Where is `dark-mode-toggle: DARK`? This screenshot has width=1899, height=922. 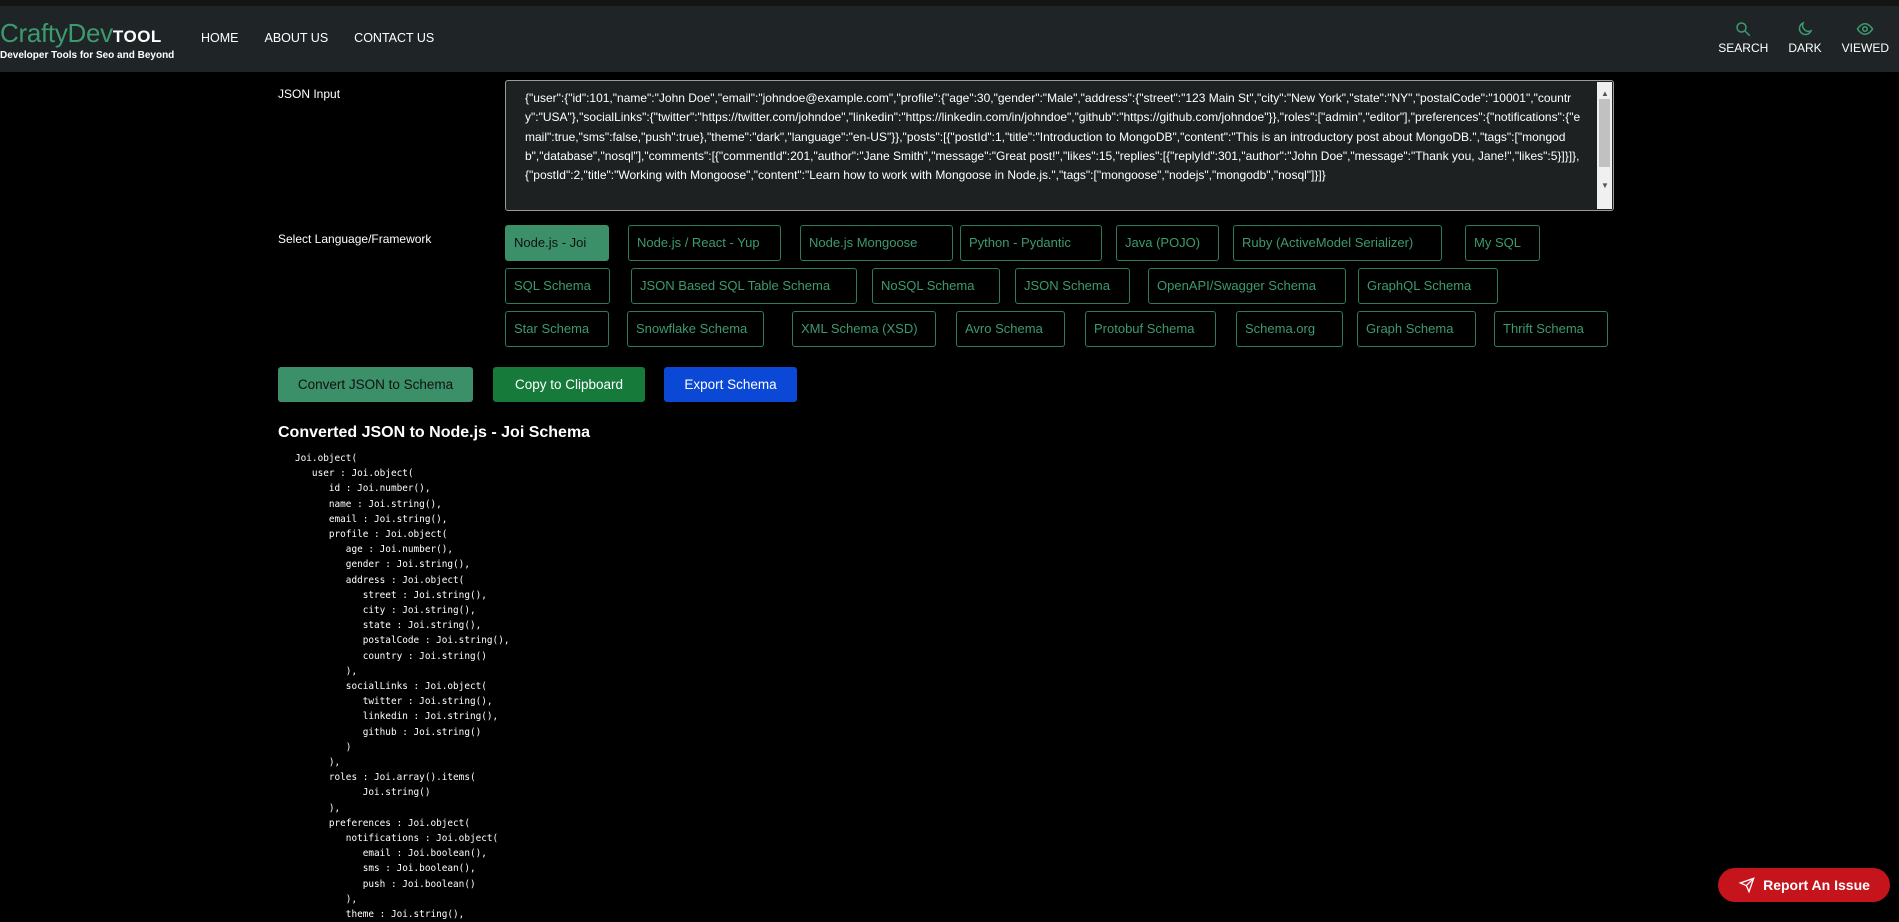
dark-mode-toggle: DARK is located at coordinates (1805, 37).